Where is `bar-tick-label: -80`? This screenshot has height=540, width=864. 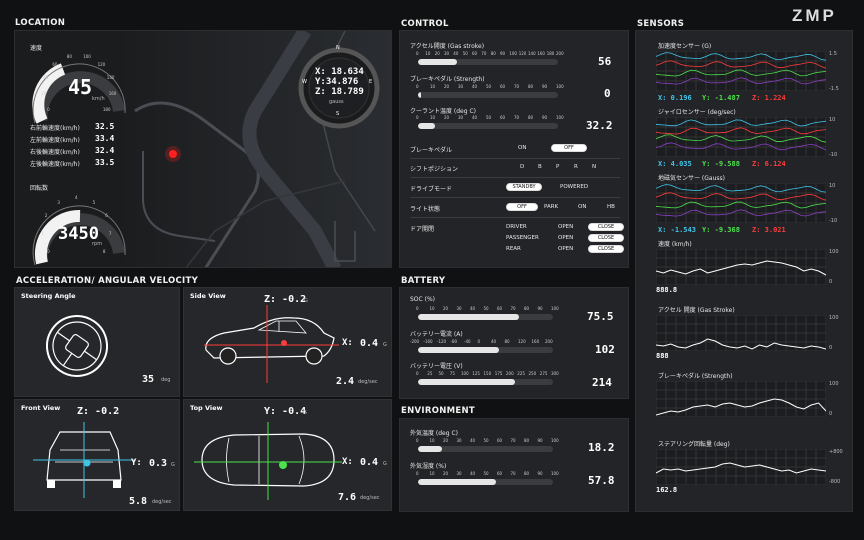 bar-tick-label: -80 is located at coordinates (454, 341).